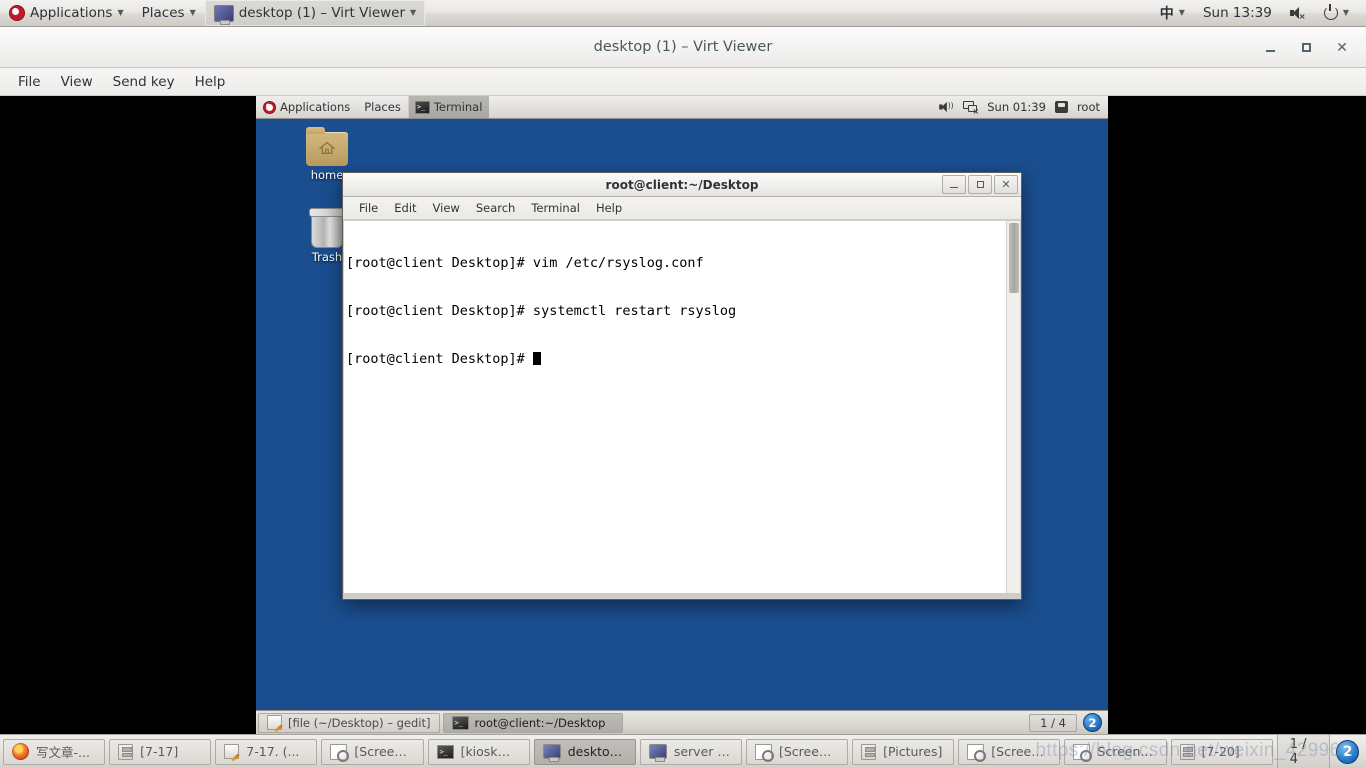 The width and height of the screenshot is (1366, 768). What do you see at coordinates (327, 147) in the screenshot?
I see `house-glyph-icon` at bounding box center [327, 147].